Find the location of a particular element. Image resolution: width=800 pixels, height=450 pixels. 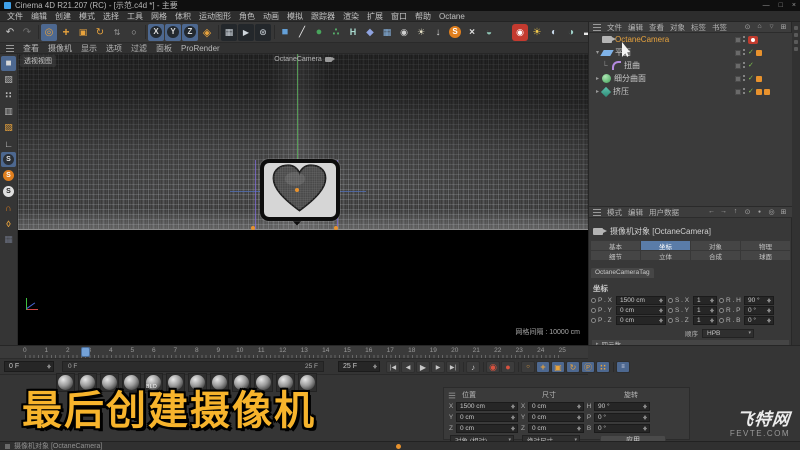

lock-icon is located at coordinates (759, 212).